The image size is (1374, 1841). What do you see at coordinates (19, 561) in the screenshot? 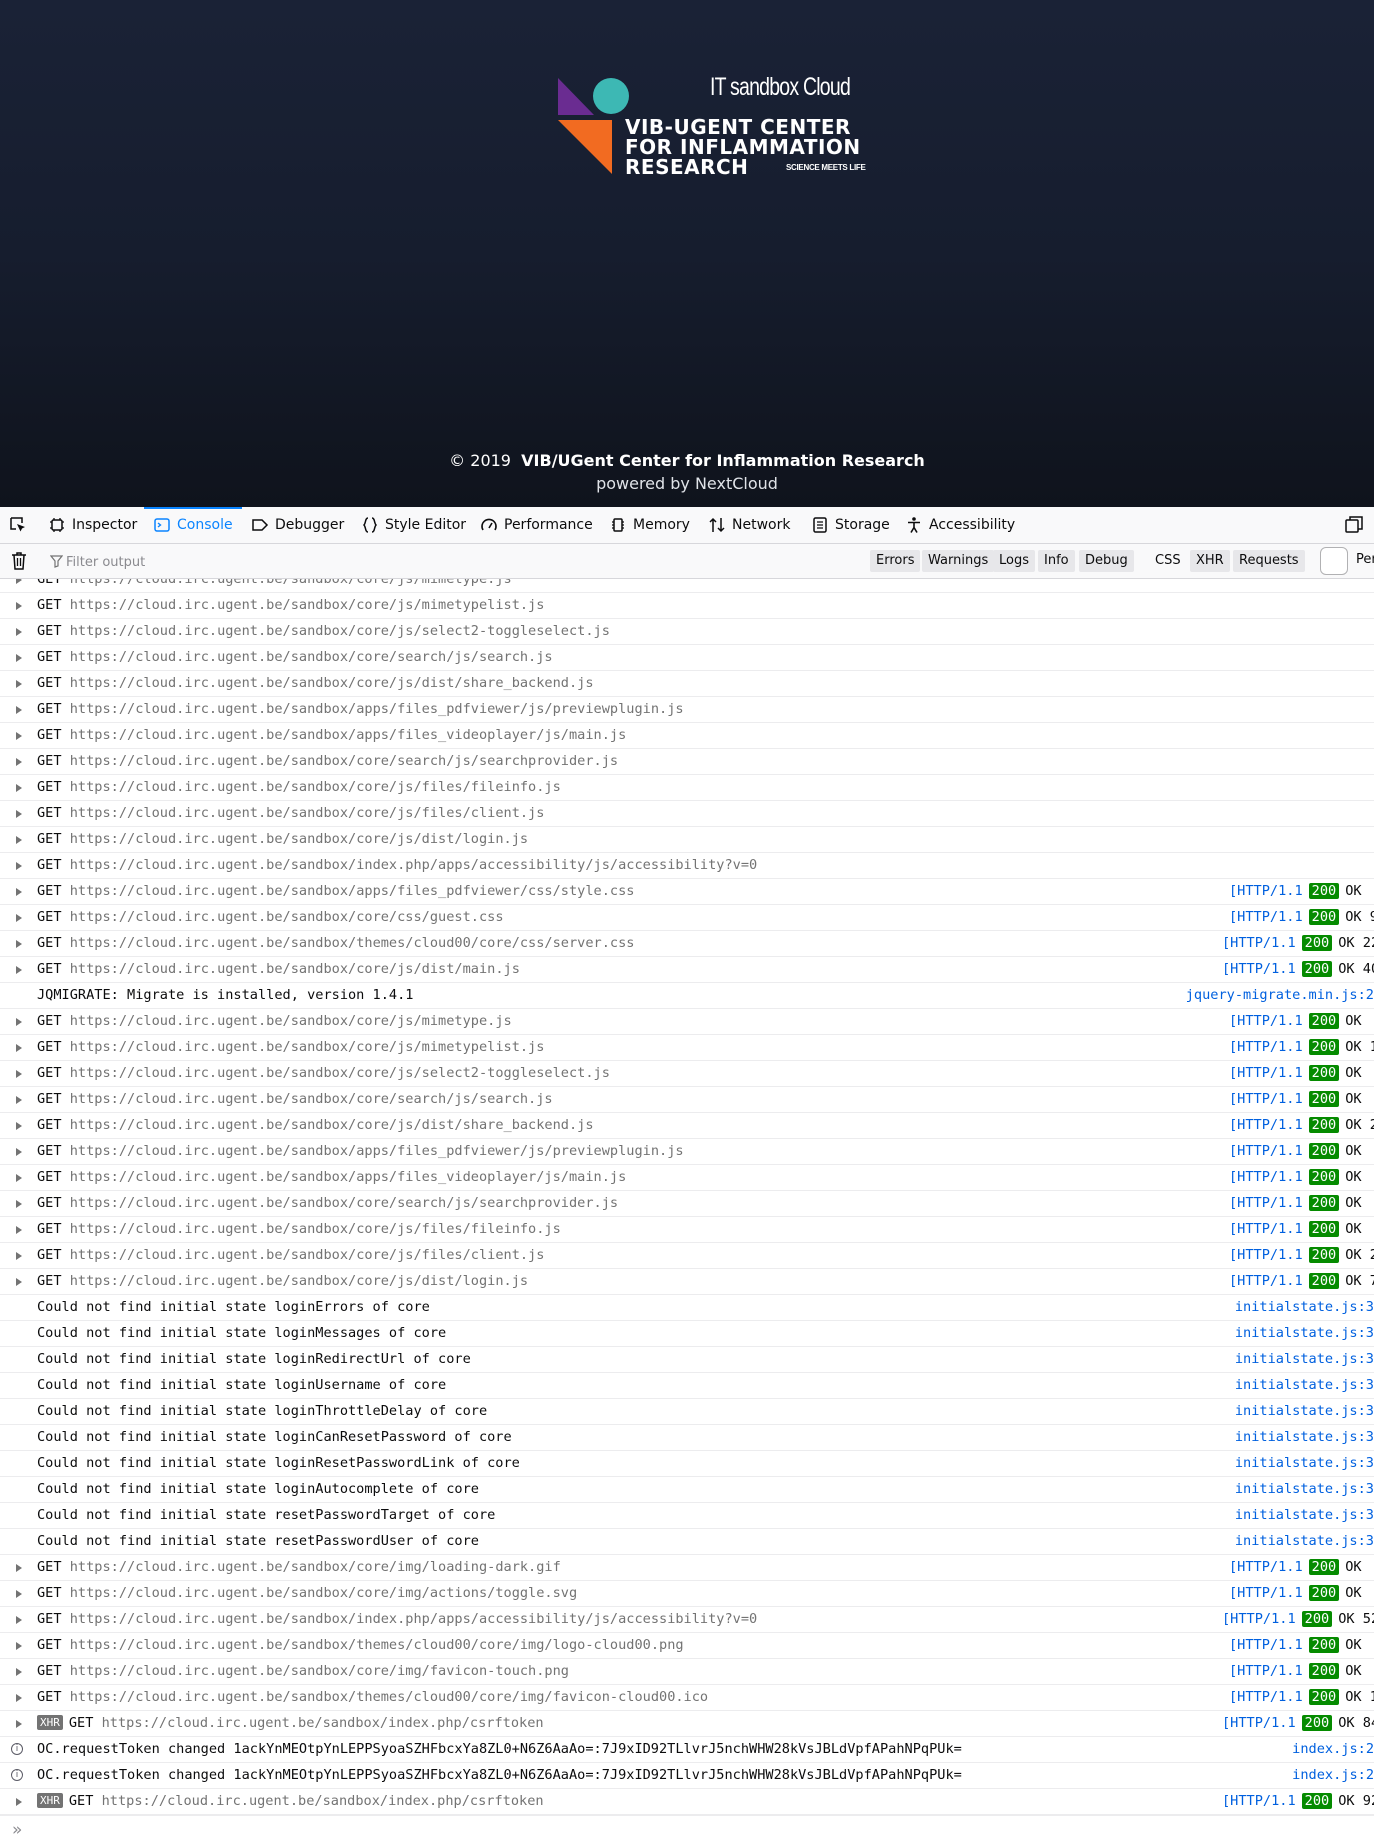
I see `trash-icon` at bounding box center [19, 561].